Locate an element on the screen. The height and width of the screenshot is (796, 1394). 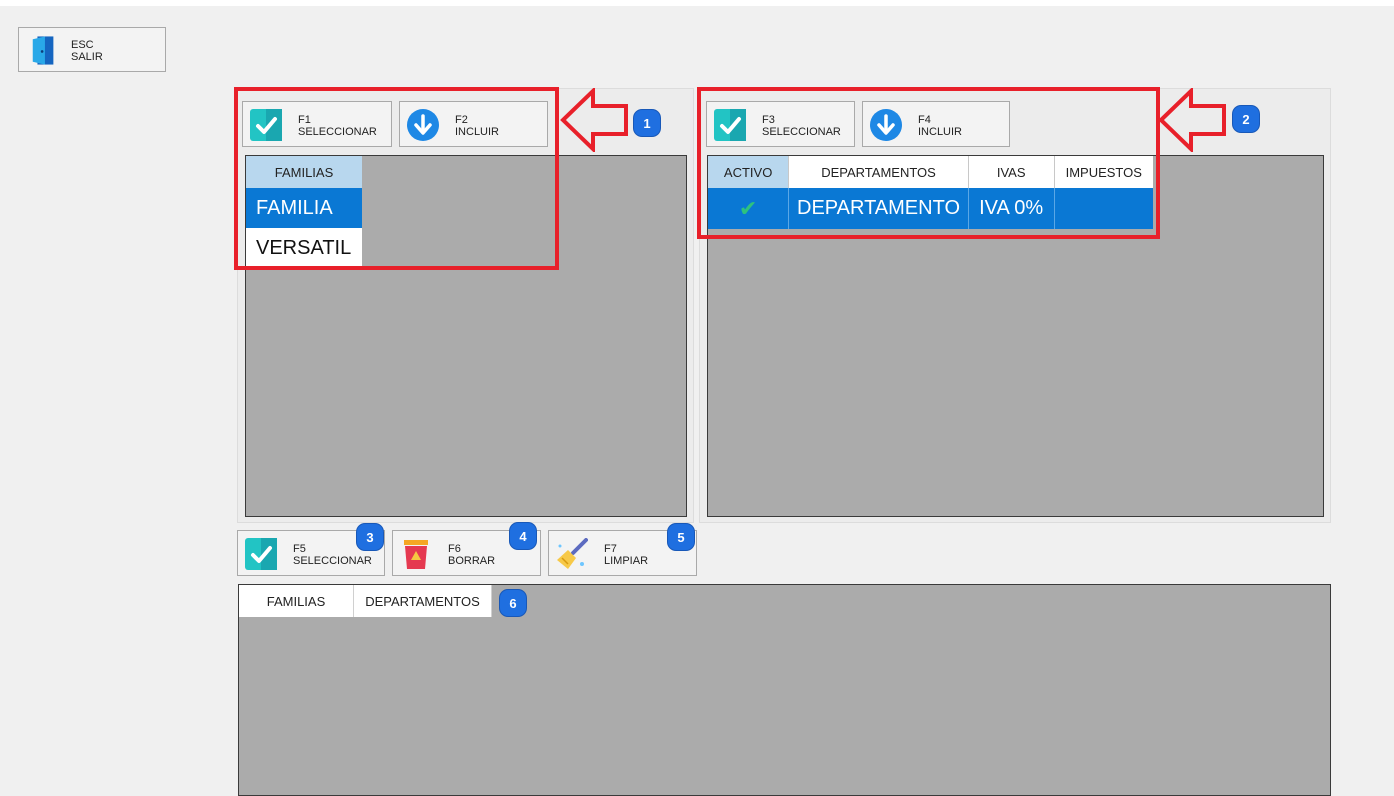
window-top-edge is located at coordinates (697, 3).